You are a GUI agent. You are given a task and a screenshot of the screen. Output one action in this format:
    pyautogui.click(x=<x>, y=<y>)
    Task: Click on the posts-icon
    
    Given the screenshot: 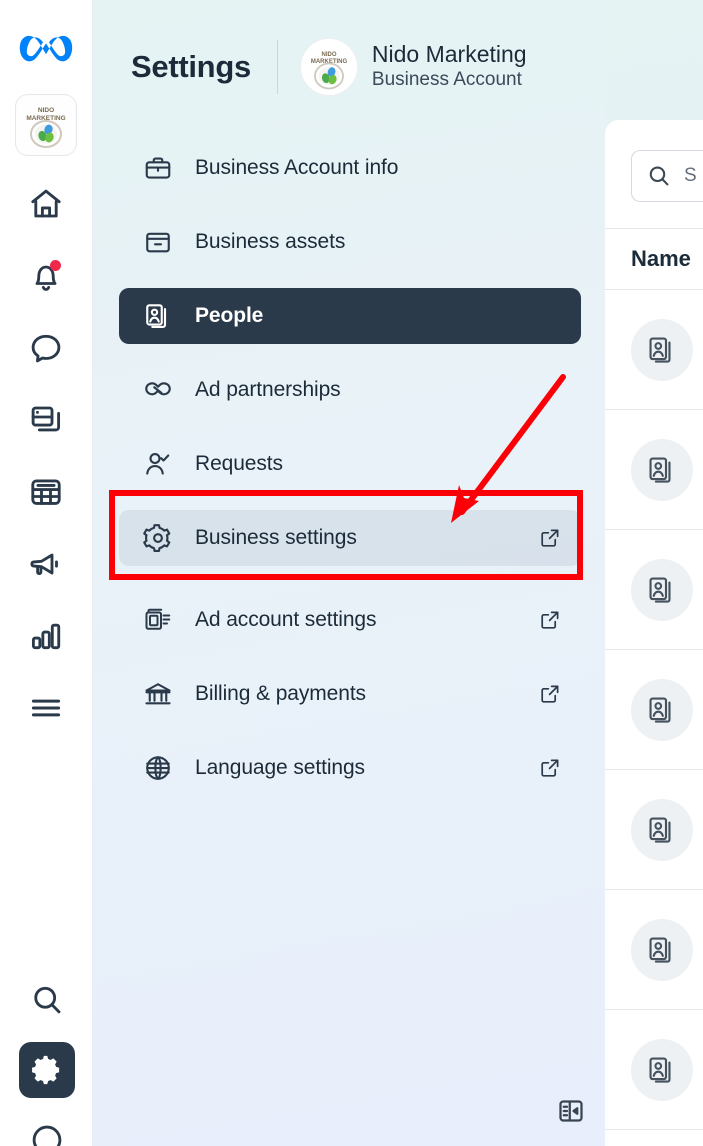 What is the action you would take?
    pyautogui.click(x=46, y=420)
    